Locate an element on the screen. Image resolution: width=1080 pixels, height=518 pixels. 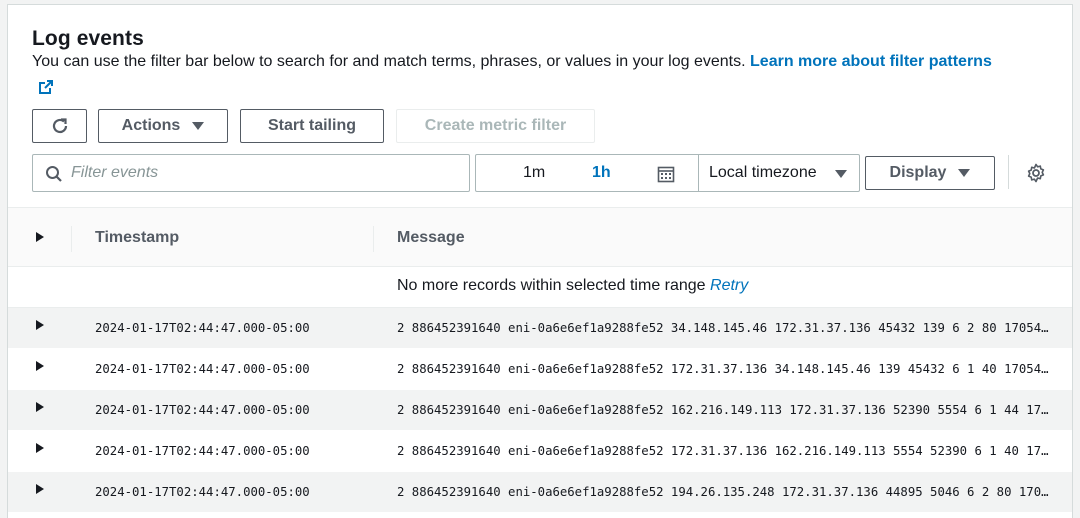
external-link-icon is located at coordinates (46, 87).